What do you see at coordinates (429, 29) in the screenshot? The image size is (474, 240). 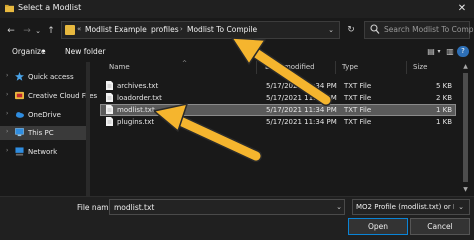 I see `search-placeholder: Search Modlist To Compile` at bounding box center [429, 29].